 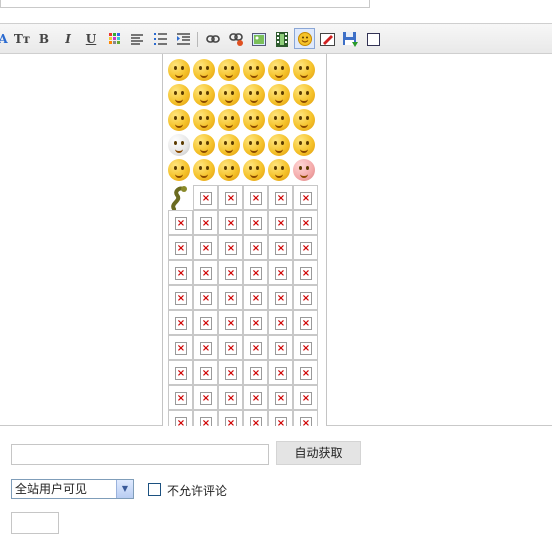 What do you see at coordinates (35, 523) in the screenshot?
I see `captcha-input` at bounding box center [35, 523].